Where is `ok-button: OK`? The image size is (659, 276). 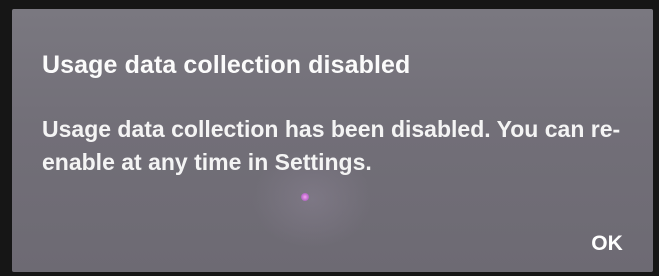
ok-button: OK is located at coordinates (607, 244).